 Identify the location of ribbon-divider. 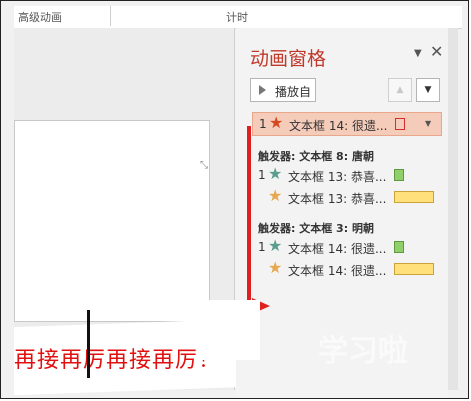
(110, 16).